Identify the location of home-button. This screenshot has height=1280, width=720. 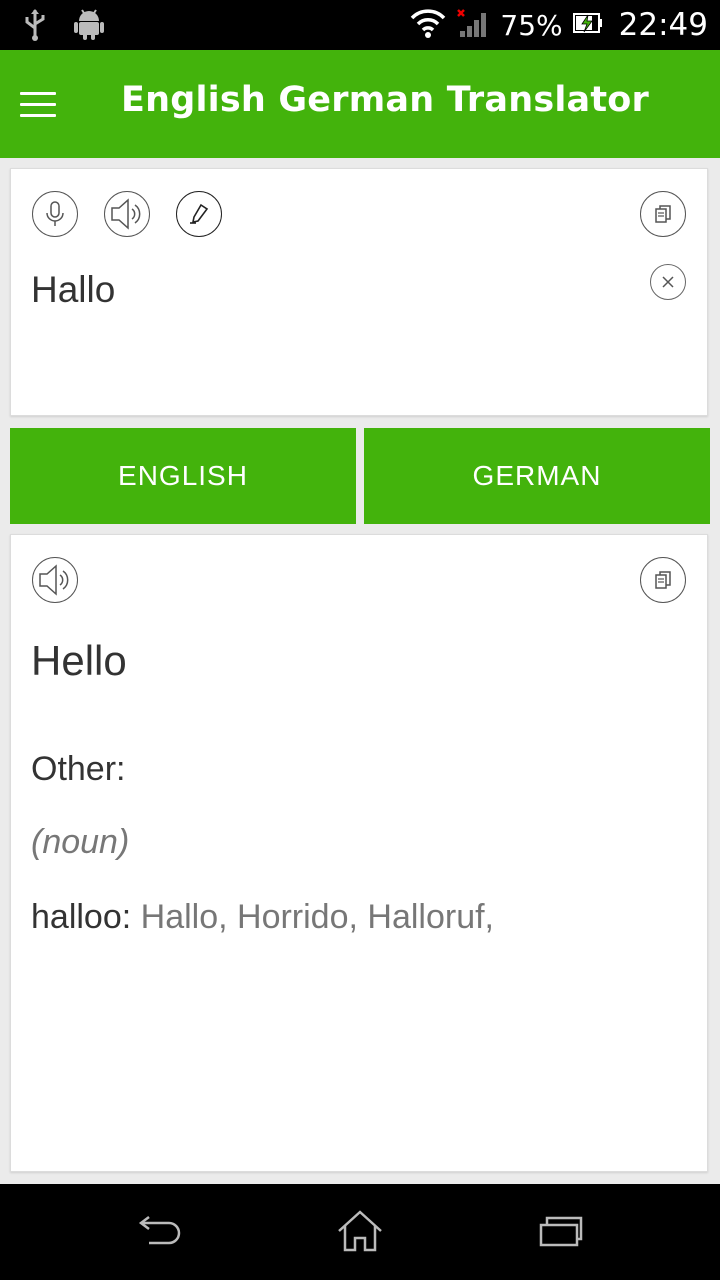
(360, 1231).